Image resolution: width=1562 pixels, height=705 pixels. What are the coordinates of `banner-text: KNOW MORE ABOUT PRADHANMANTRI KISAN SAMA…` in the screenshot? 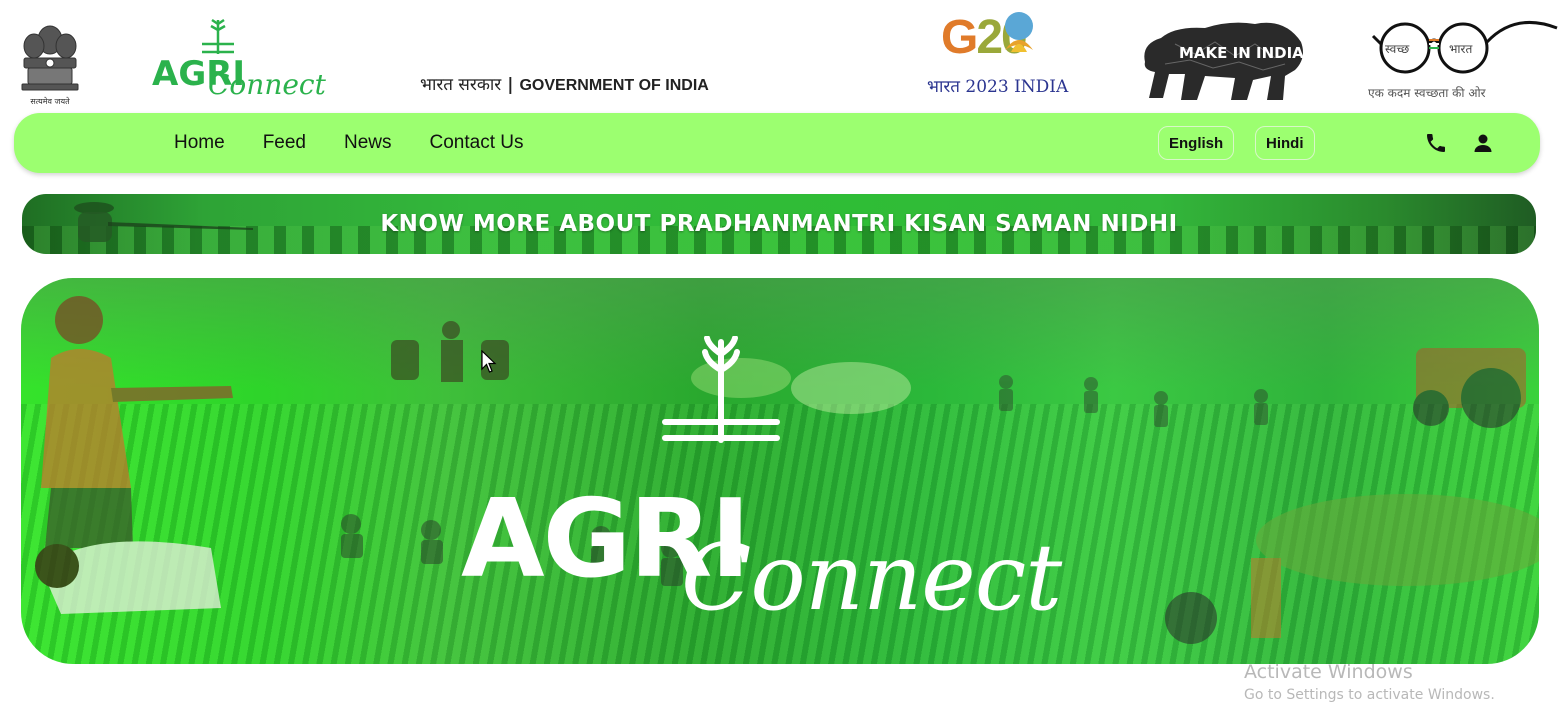 It's located at (779, 224).